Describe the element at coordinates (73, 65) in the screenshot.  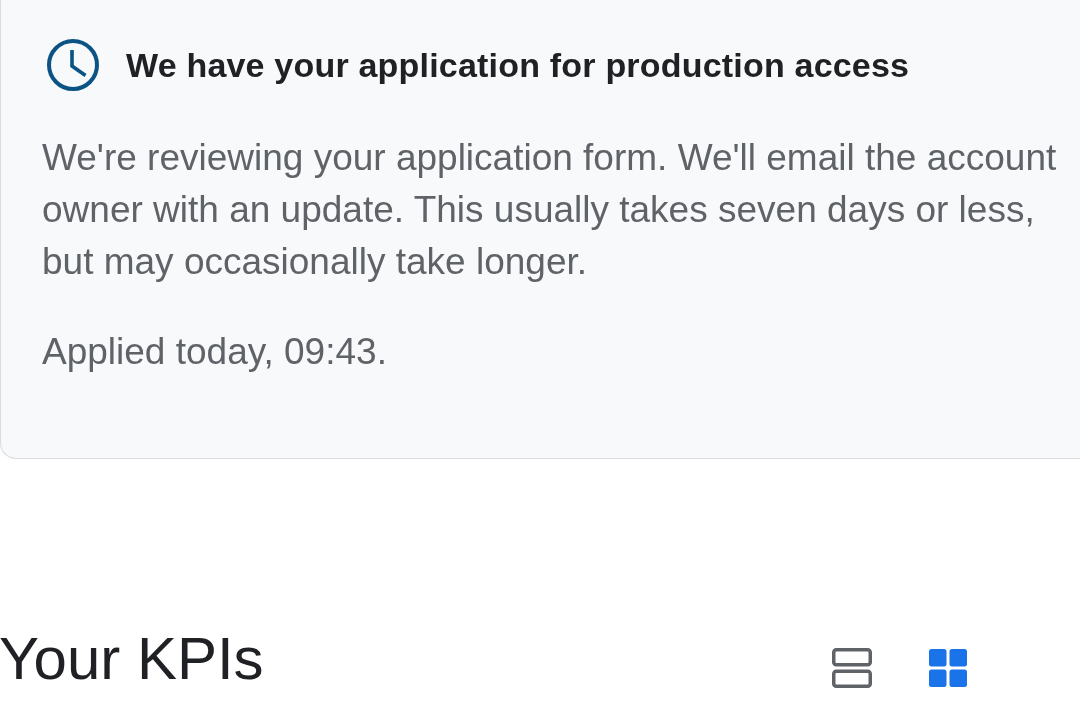
I see `clock-icon` at that location.